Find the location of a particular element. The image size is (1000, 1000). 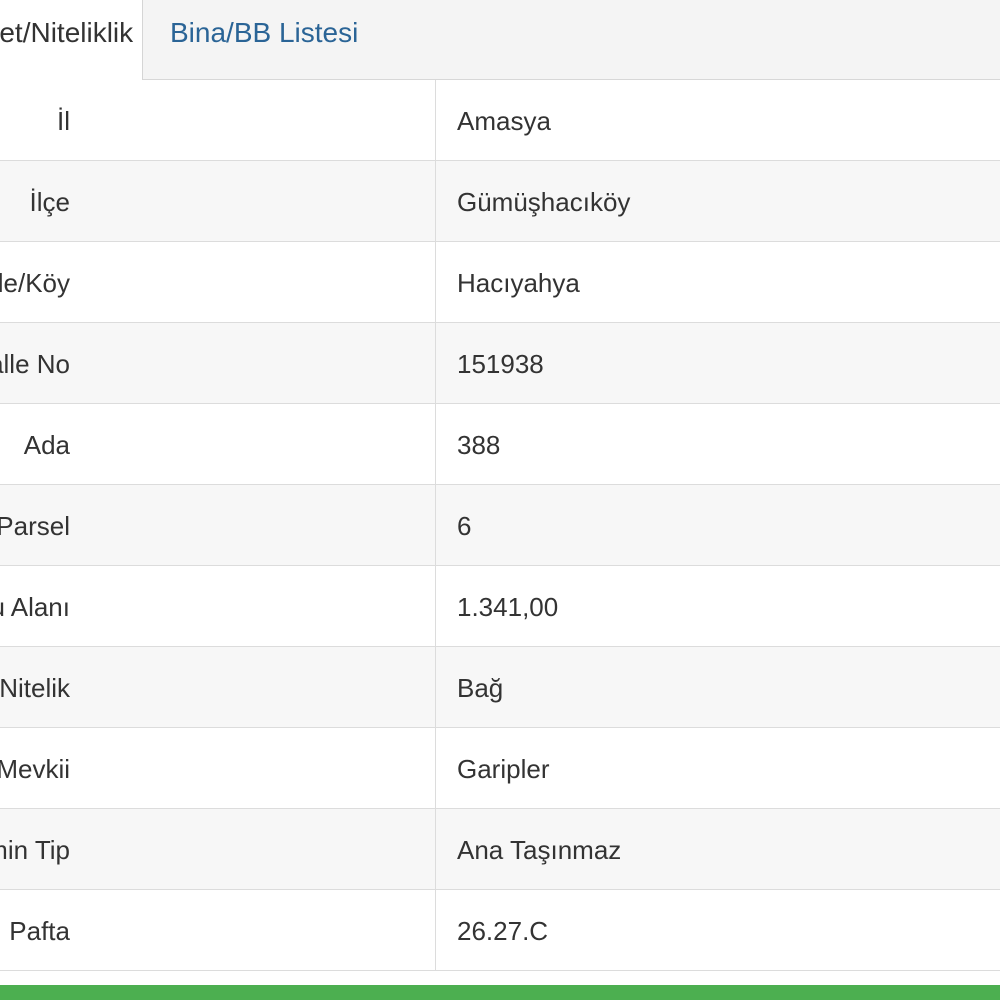

row-value: 388 is located at coordinates (479, 445).